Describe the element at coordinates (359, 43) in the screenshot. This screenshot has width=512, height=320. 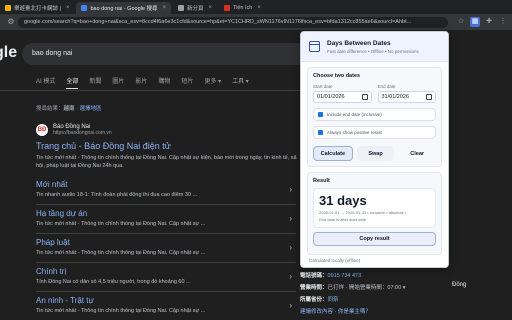
I see `popup-title: Days Between Dates` at that location.